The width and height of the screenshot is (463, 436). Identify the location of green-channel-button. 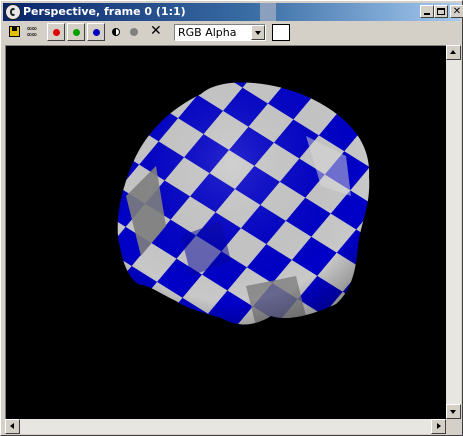
(76, 32).